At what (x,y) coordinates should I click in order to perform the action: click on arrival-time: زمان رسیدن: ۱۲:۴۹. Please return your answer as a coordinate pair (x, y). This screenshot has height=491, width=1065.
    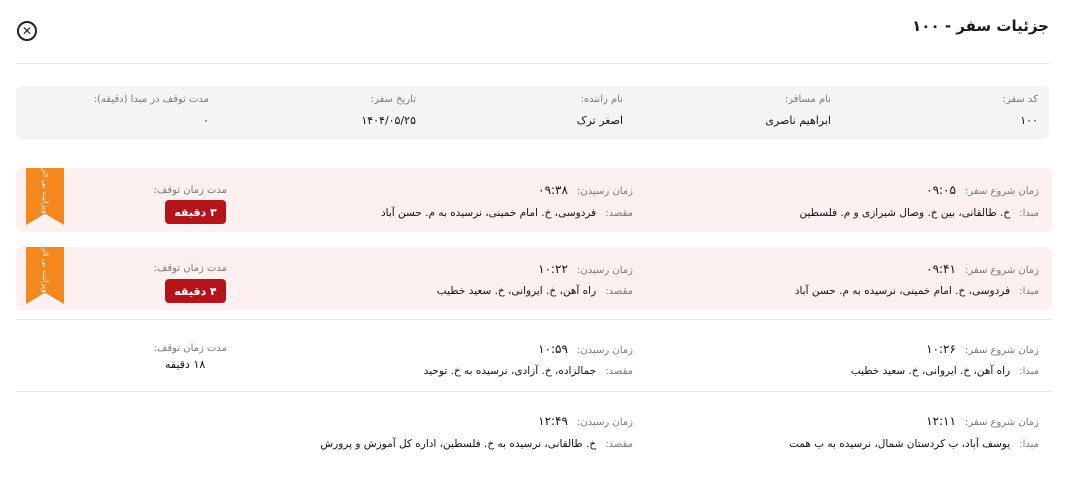
    Looking at the image, I should click on (585, 419).